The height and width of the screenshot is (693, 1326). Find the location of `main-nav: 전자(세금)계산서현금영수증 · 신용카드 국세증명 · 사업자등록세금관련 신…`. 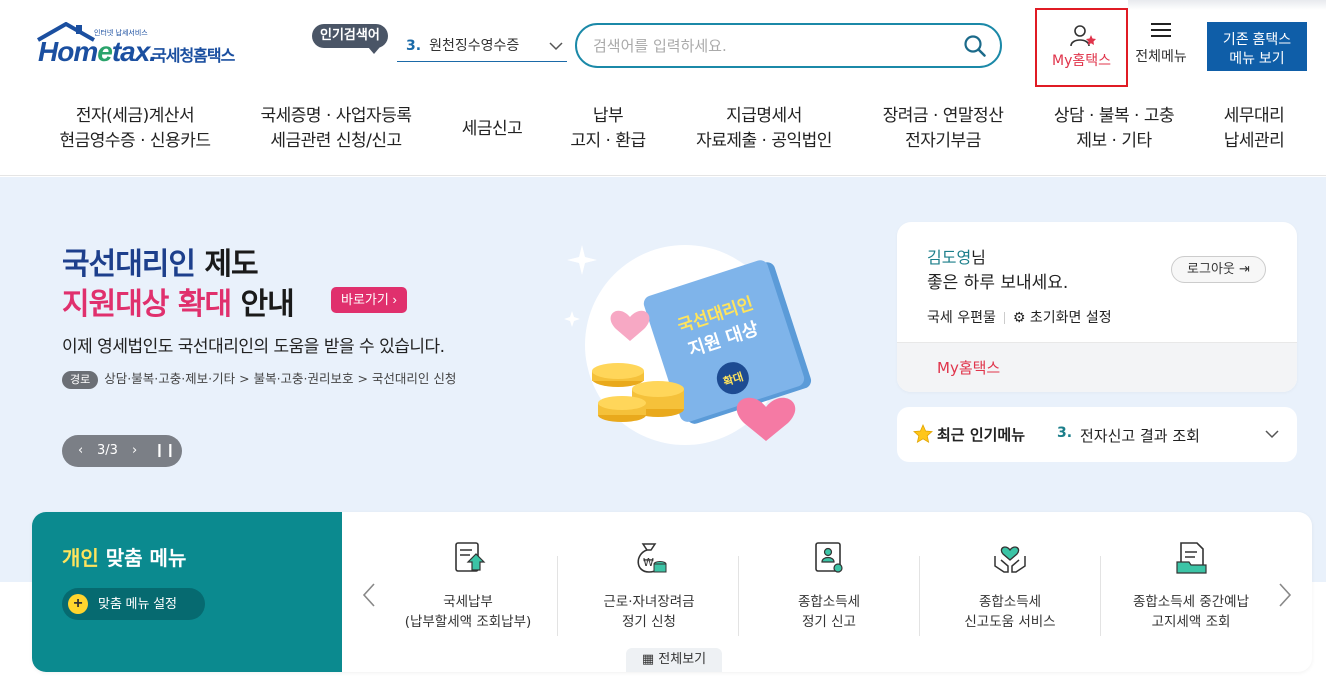

main-nav: 전자(세금)계산서현금영수증 · 신용카드 국세증명 · 사업자등록세금관련 신… is located at coordinates (663, 134).